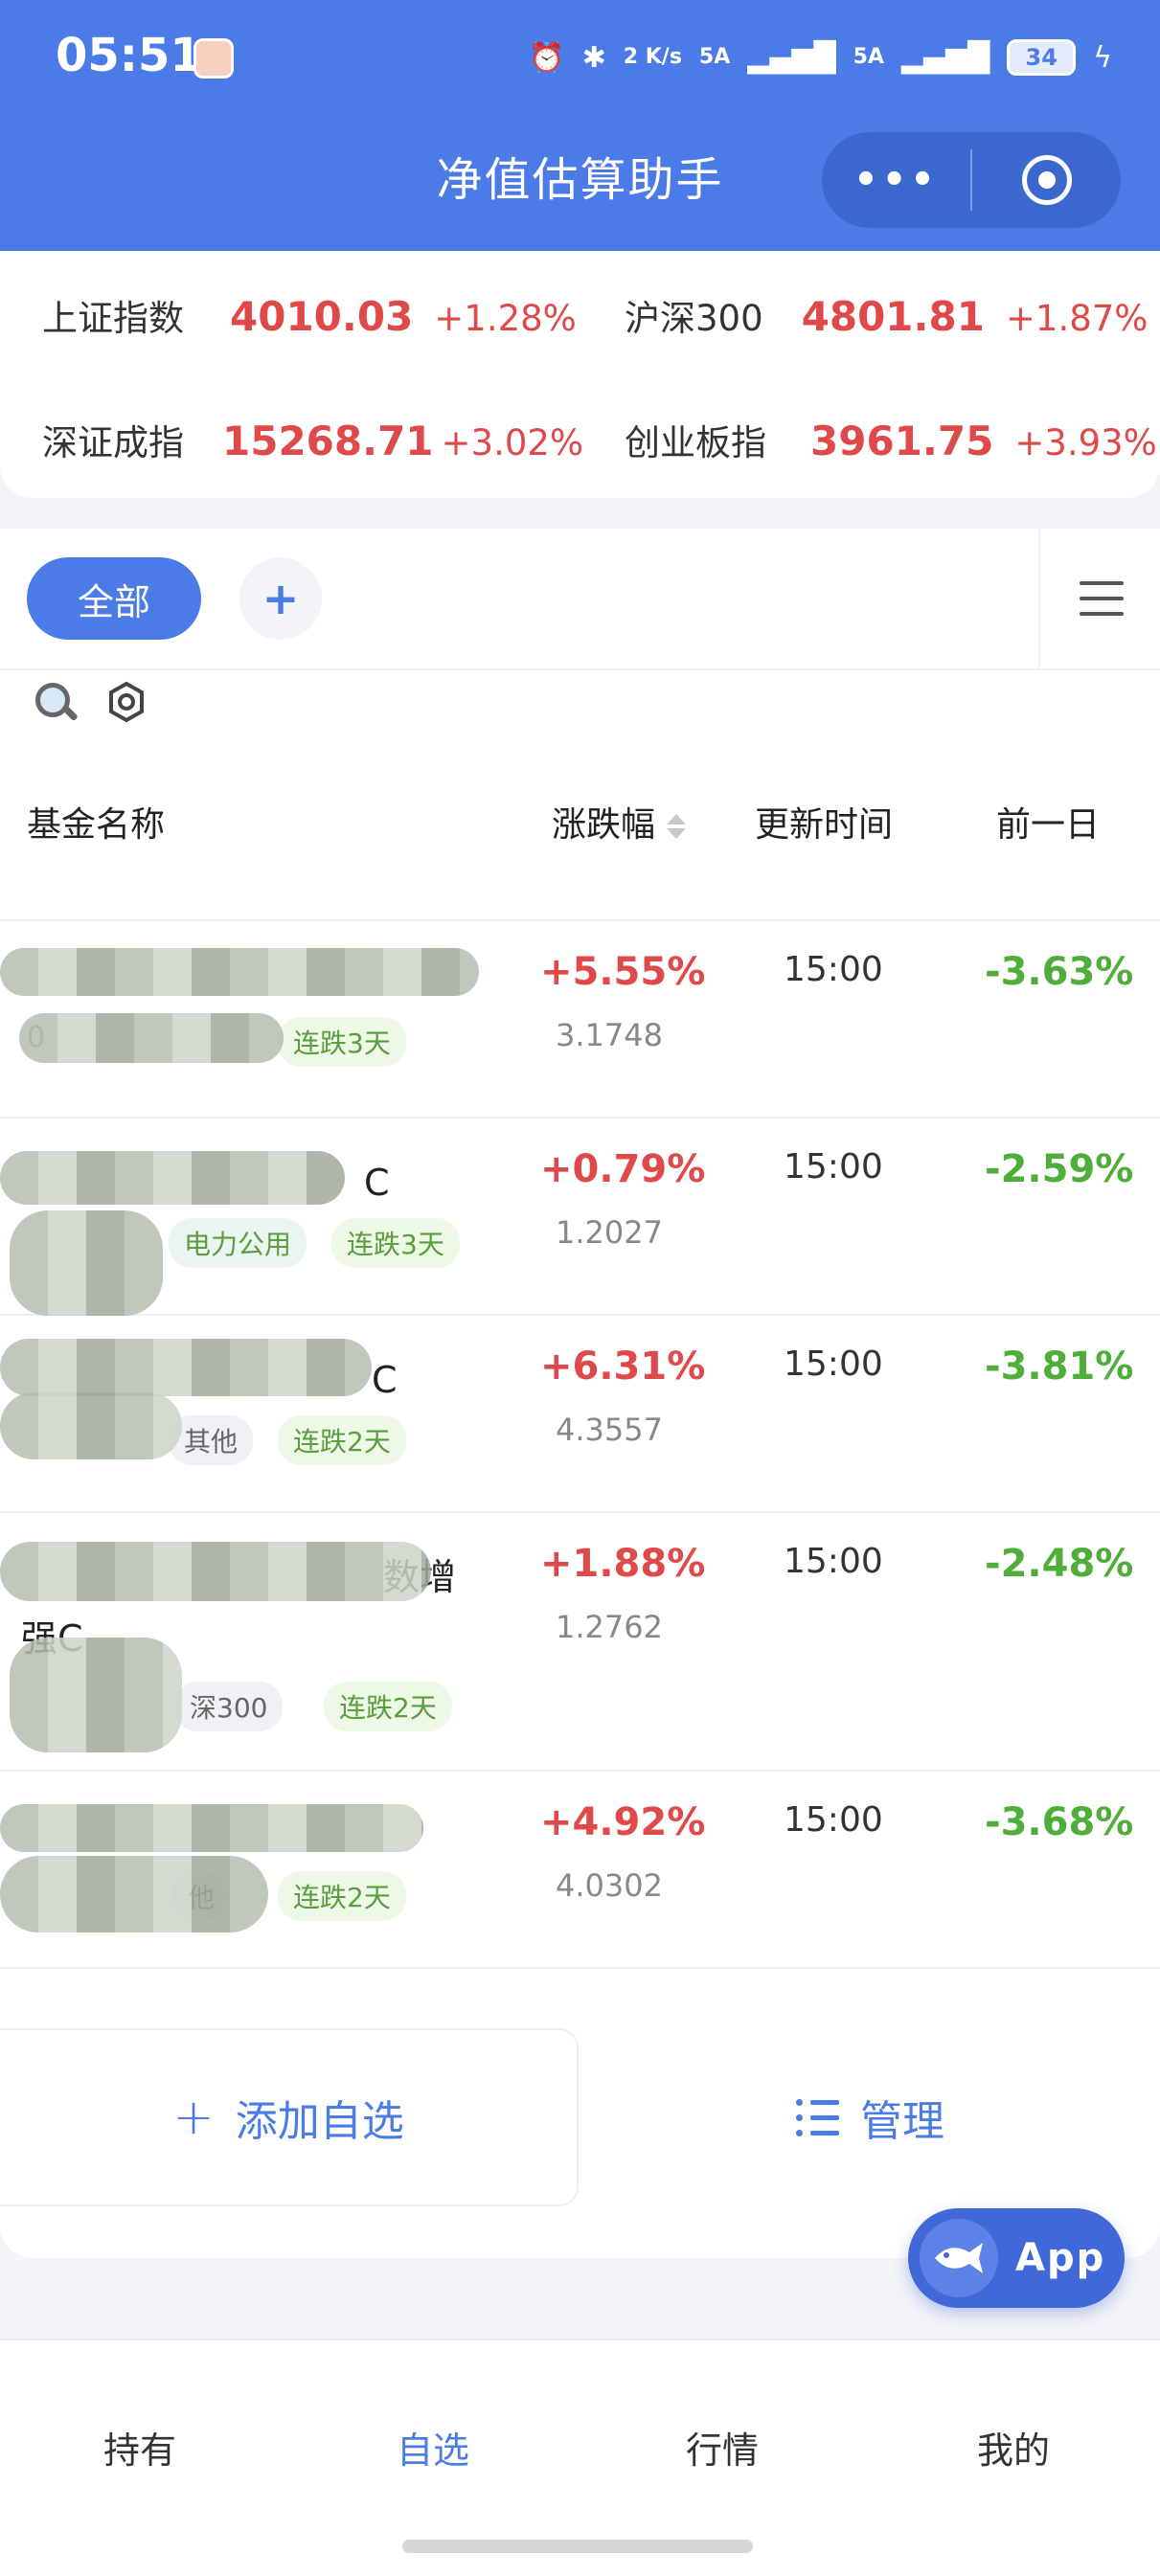  I want to click on bluetooth-icon: ✱, so click(593, 57).